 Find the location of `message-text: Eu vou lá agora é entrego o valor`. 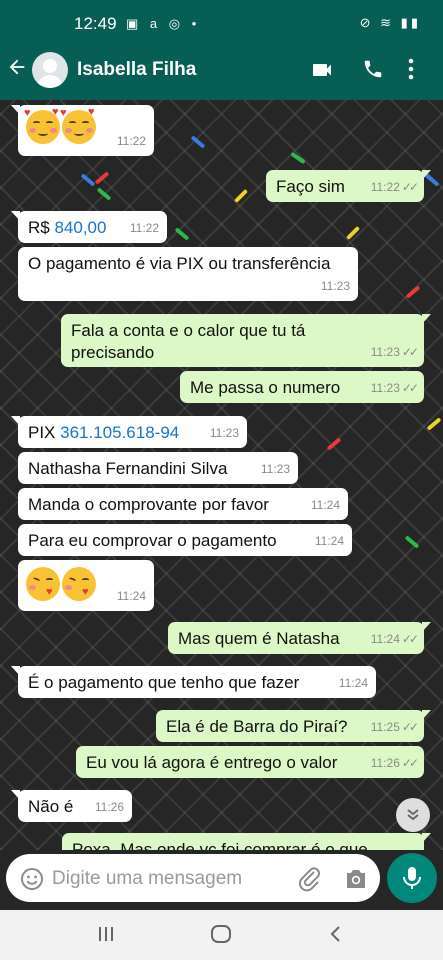

message-text: Eu vou lá agora é entrego o valor is located at coordinates (212, 762).